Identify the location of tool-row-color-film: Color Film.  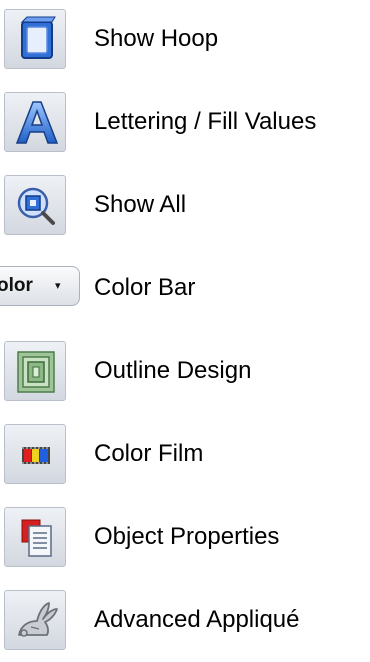
(185, 454).